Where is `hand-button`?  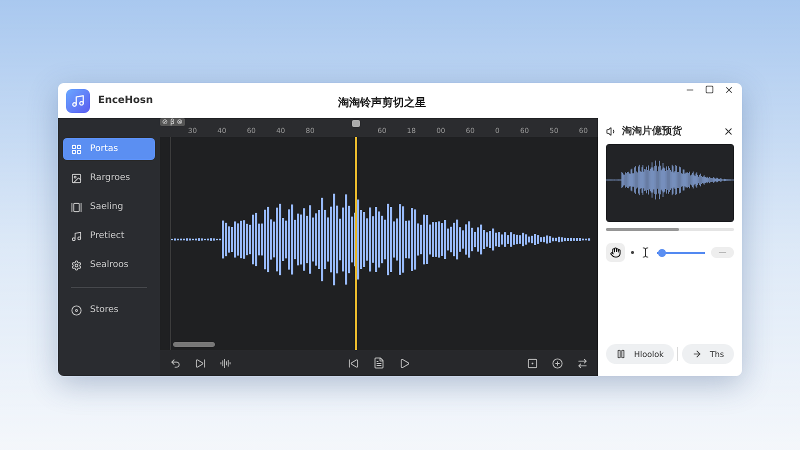 hand-button is located at coordinates (615, 252).